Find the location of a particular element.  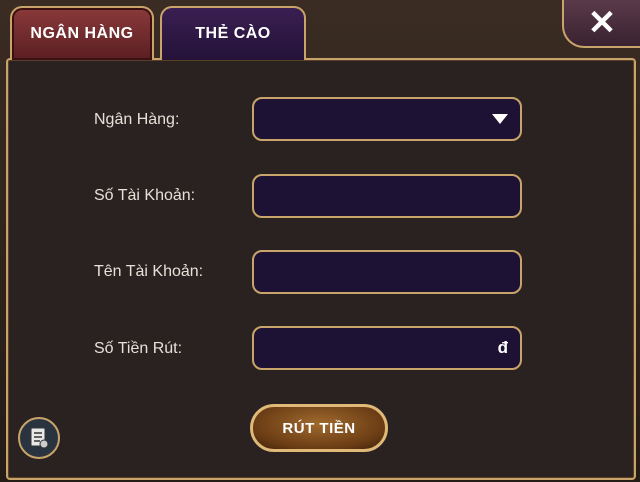

withdraw-button: RÚT TIỀN is located at coordinates (319, 428).